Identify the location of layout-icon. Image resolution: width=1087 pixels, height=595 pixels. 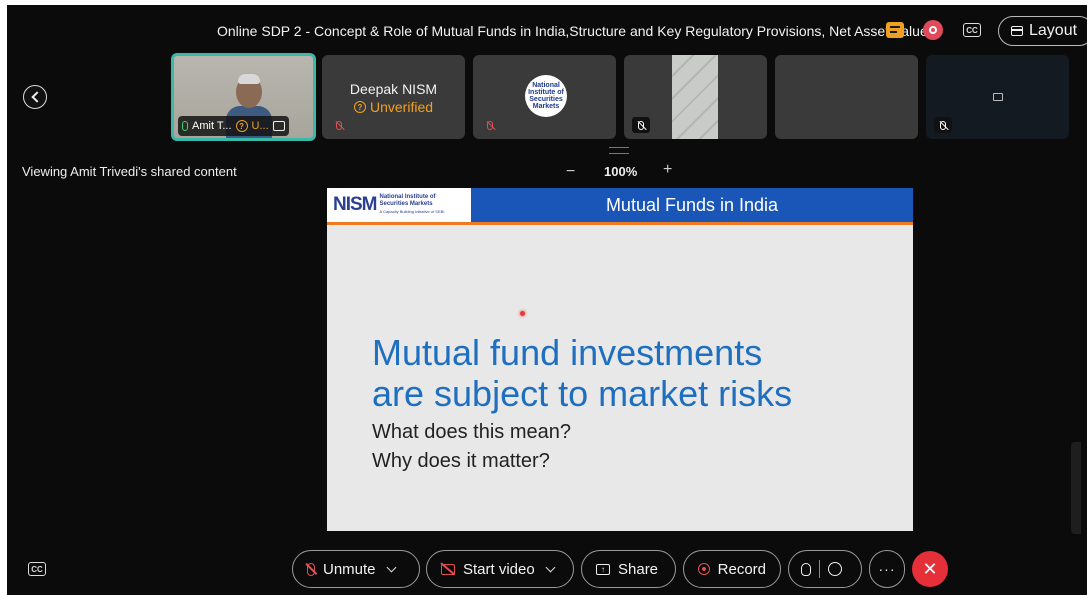
(1017, 31).